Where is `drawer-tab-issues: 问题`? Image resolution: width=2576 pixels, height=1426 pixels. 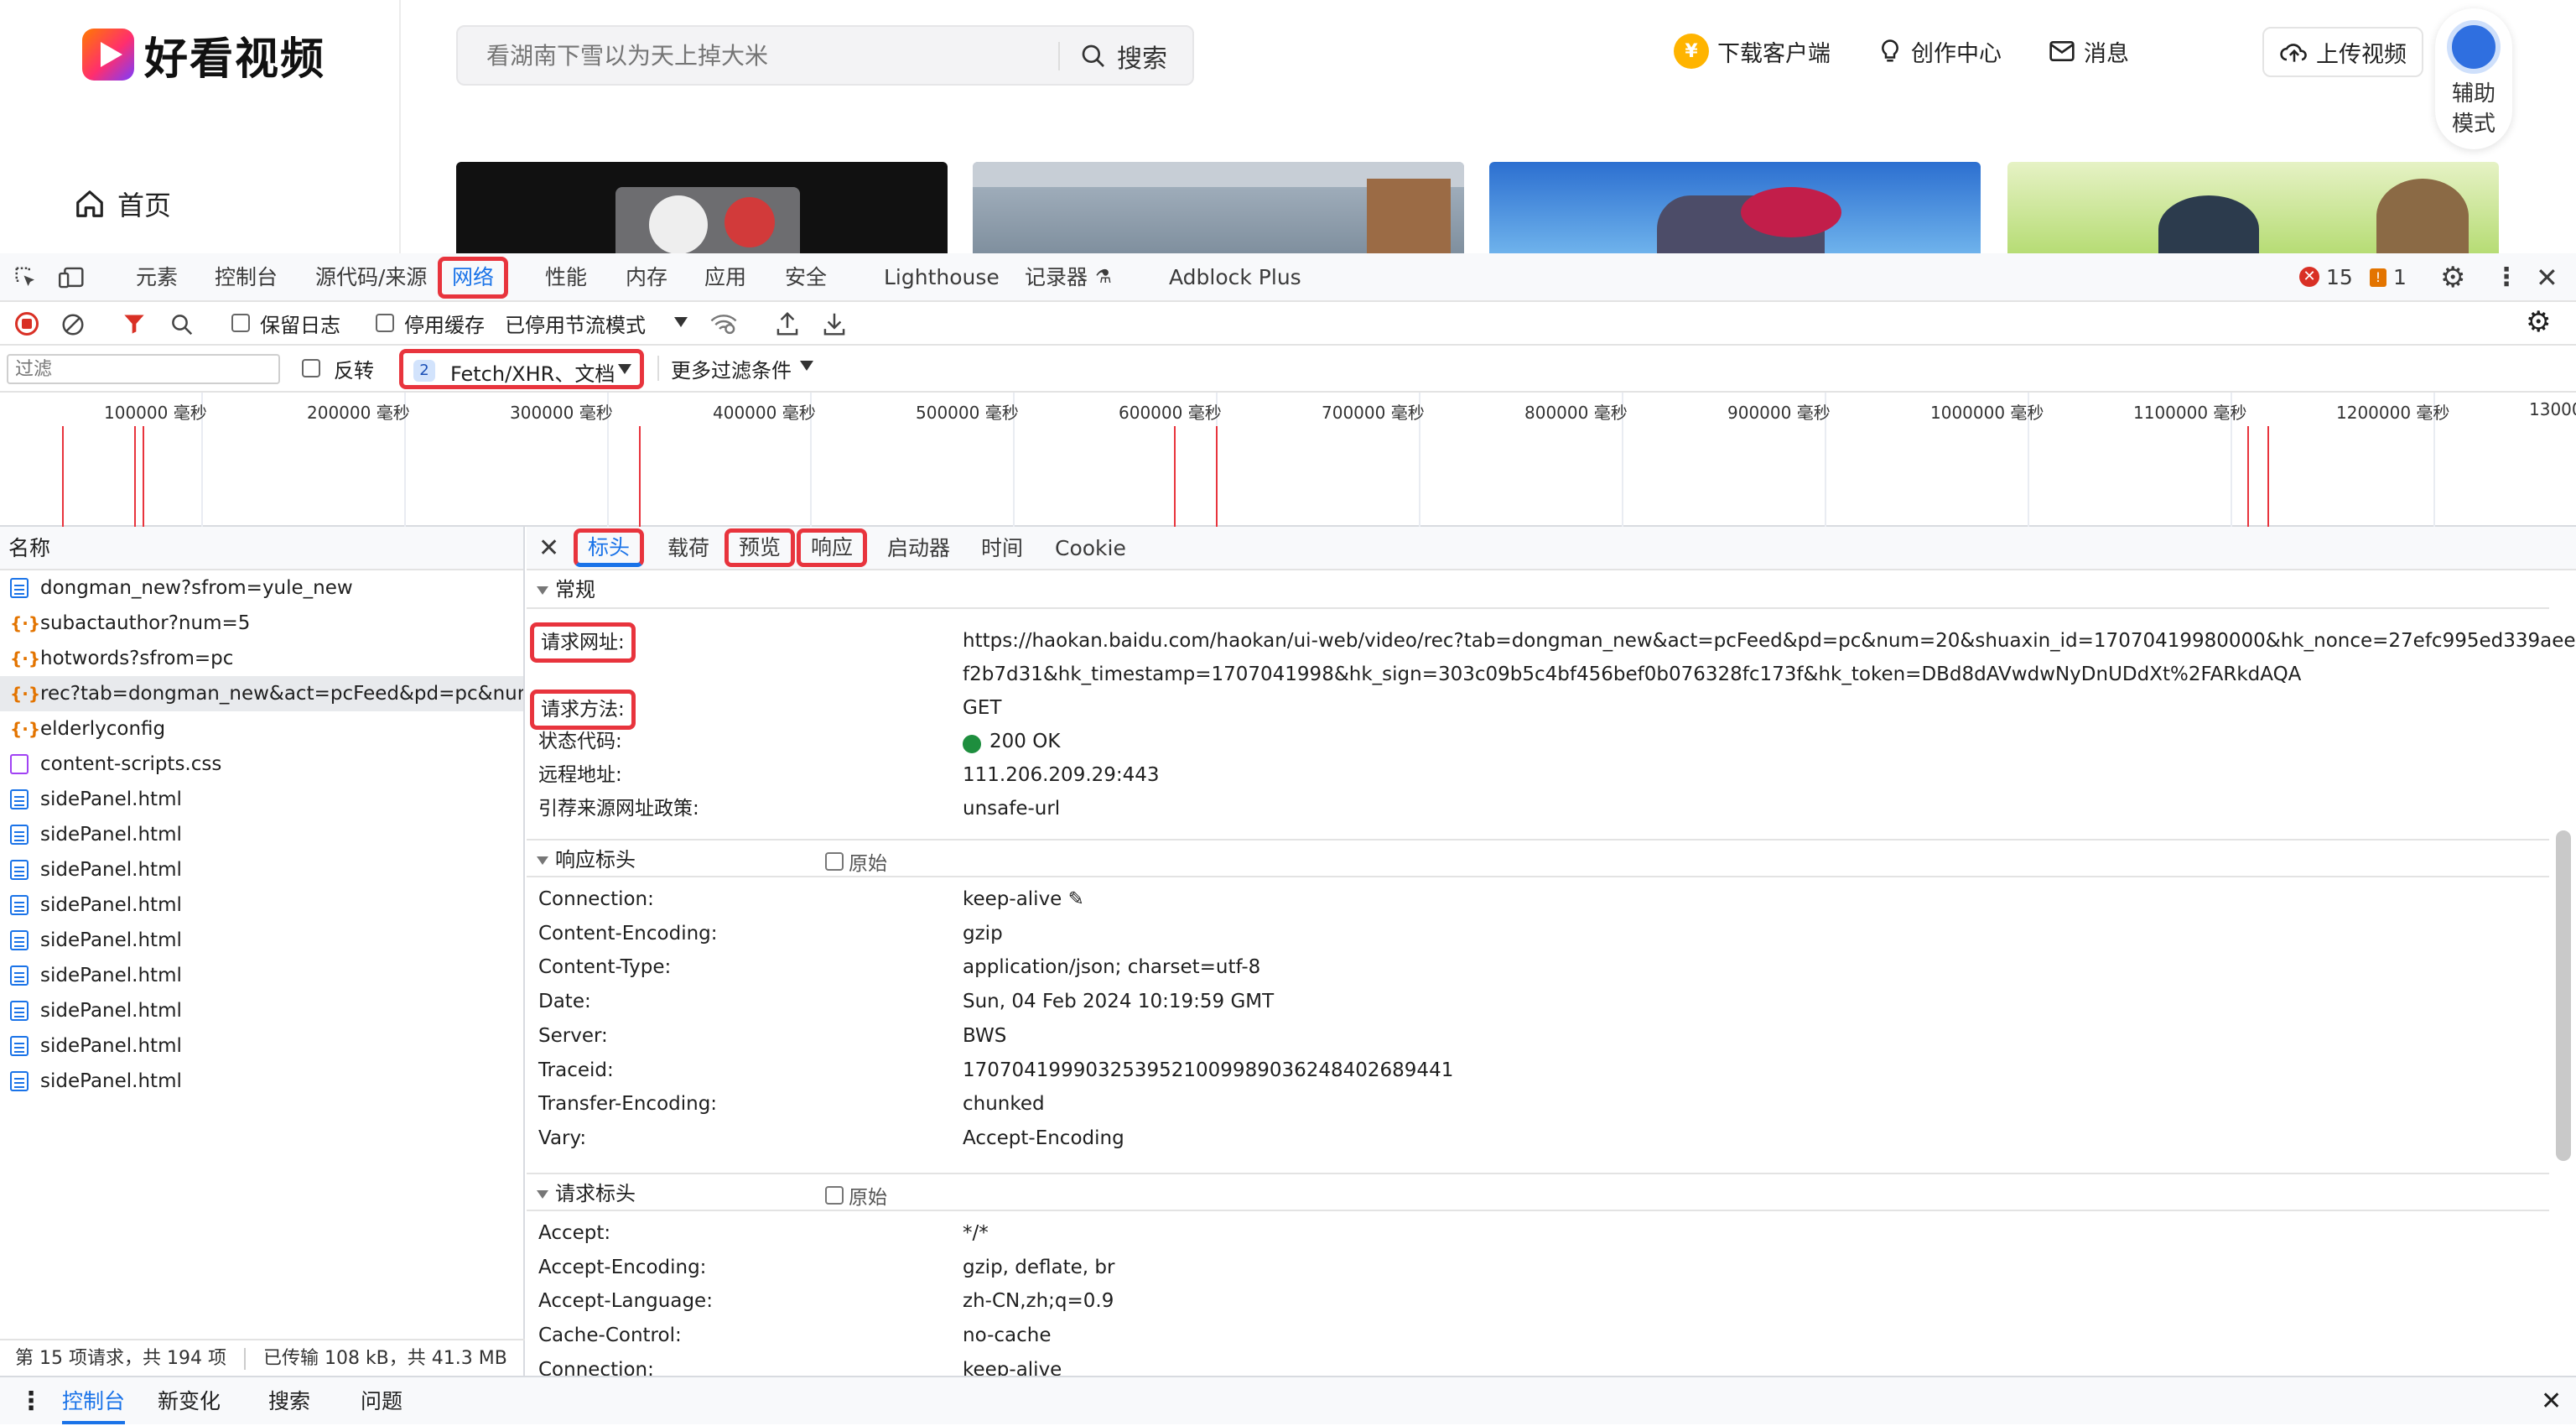 drawer-tab-issues: 问题 is located at coordinates (381, 1402).